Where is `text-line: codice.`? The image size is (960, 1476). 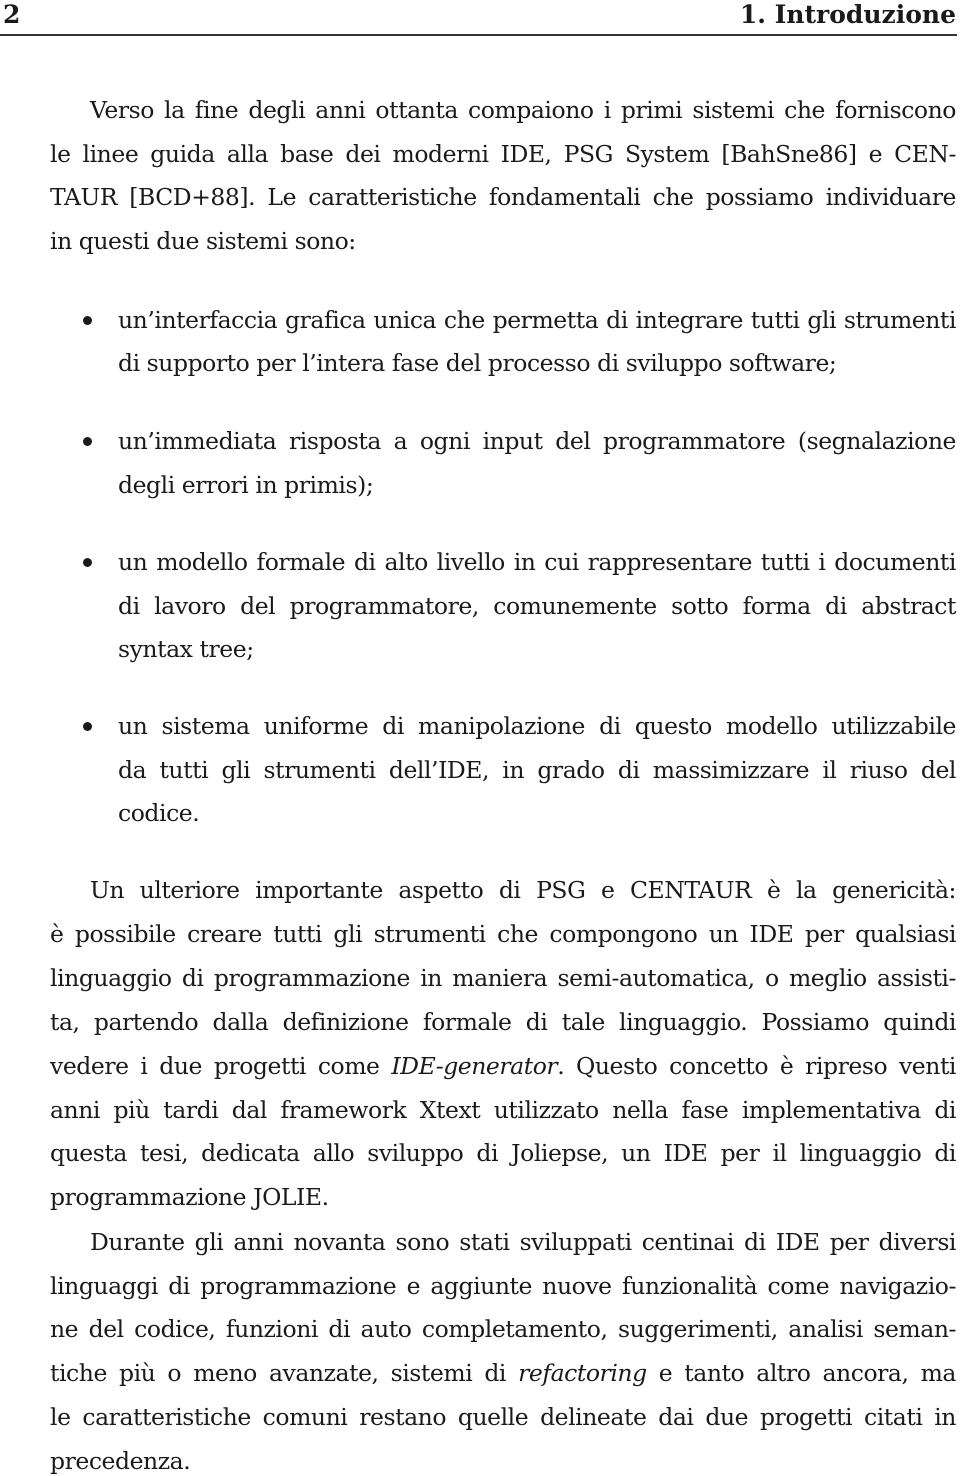 text-line: codice. is located at coordinates (159, 813).